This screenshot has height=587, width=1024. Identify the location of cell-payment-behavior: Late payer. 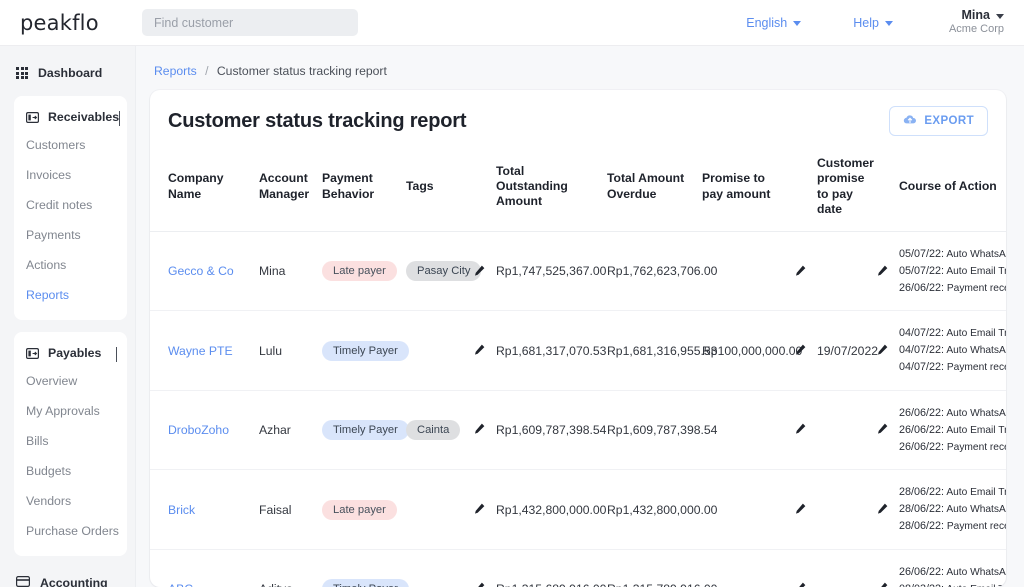
(358, 509).